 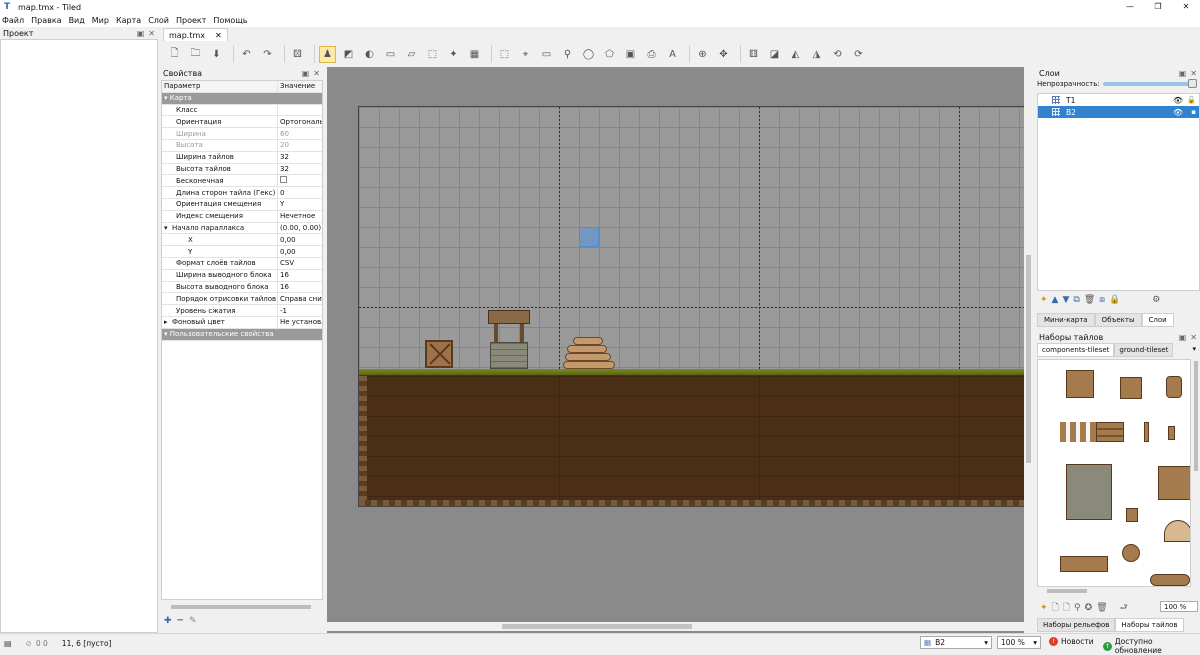 What do you see at coordinates (1178, 100) in the screenshot?
I see `eye-icon: 👁` at bounding box center [1178, 100].